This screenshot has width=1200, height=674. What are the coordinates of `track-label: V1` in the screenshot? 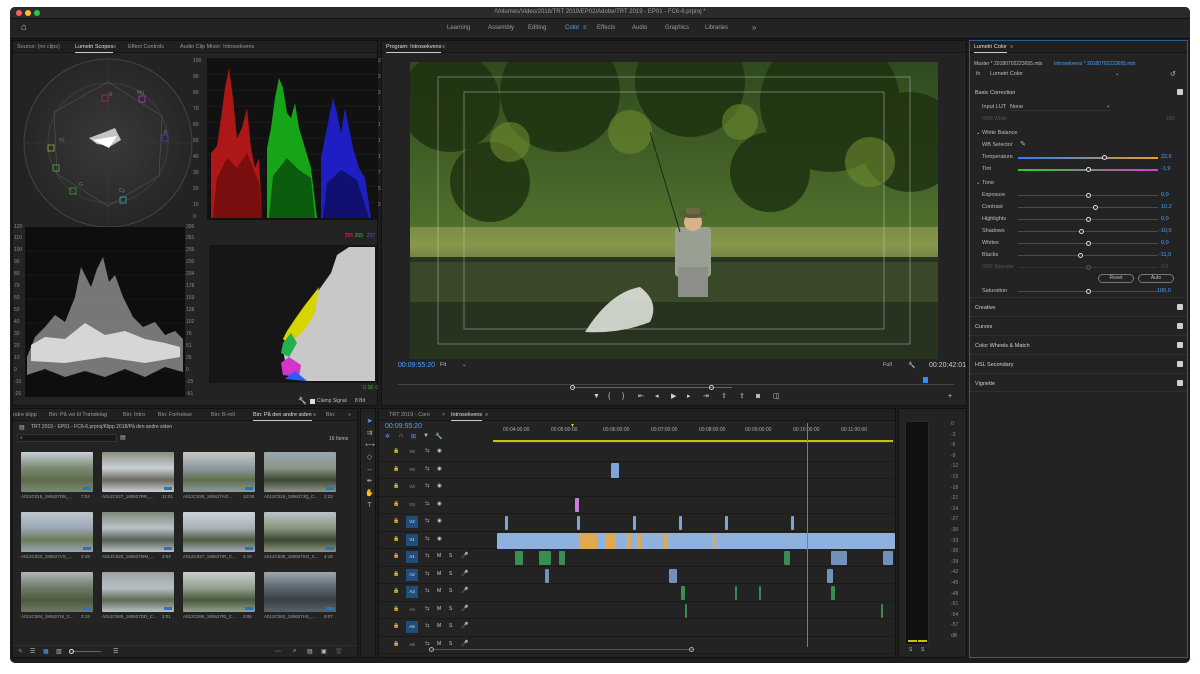 It's located at (412, 539).